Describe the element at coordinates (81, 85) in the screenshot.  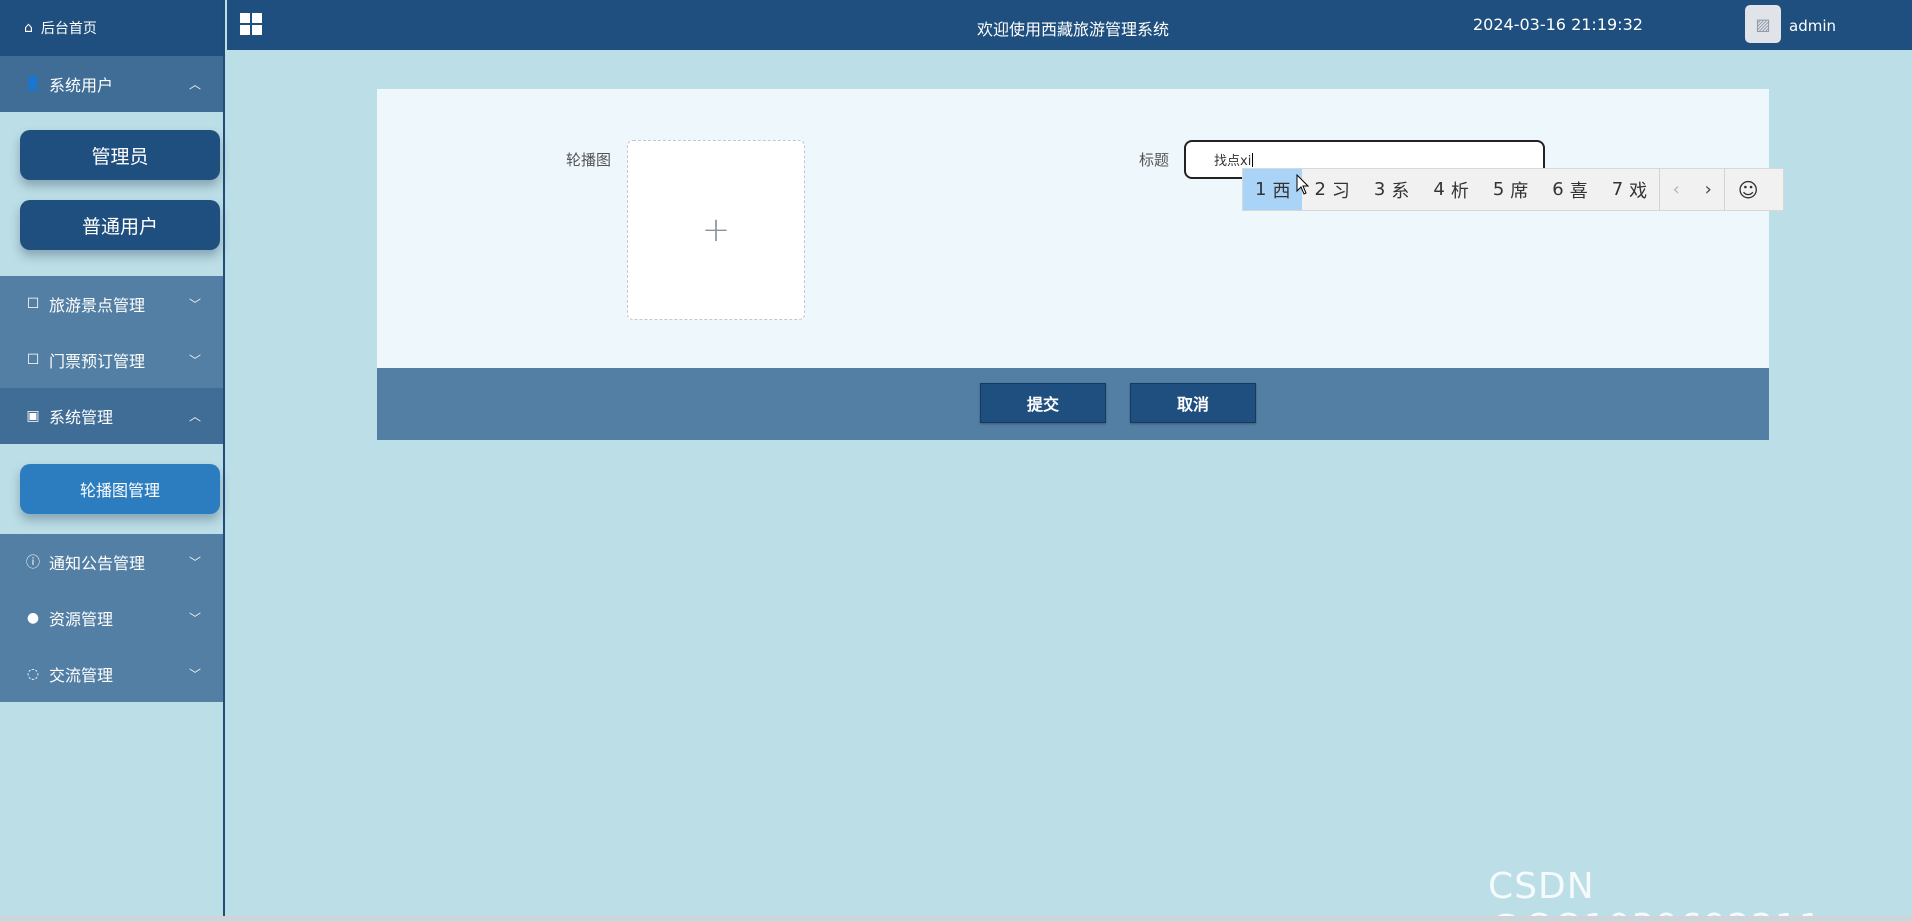
I see `sidebar-item-label: 系统用户` at that location.